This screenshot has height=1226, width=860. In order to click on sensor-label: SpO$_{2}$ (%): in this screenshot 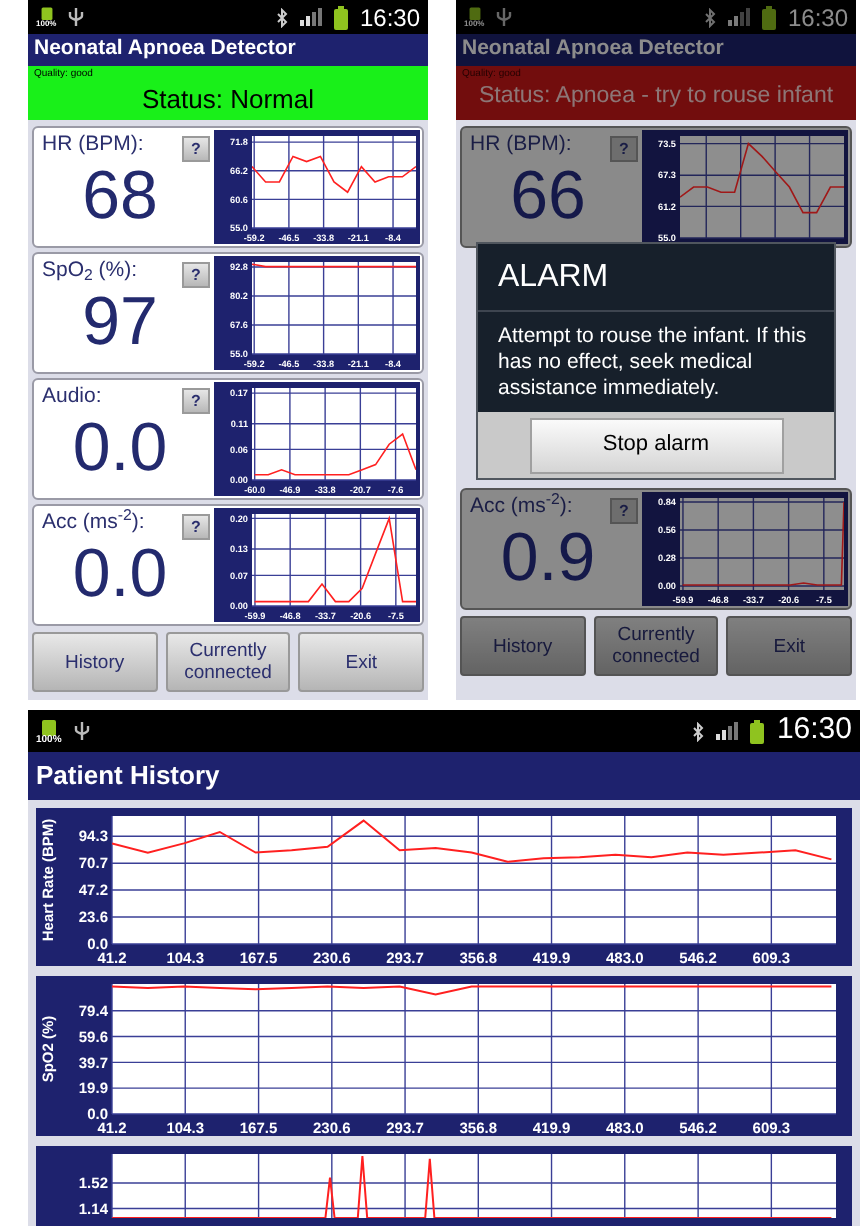, I will do `click(90, 270)`.